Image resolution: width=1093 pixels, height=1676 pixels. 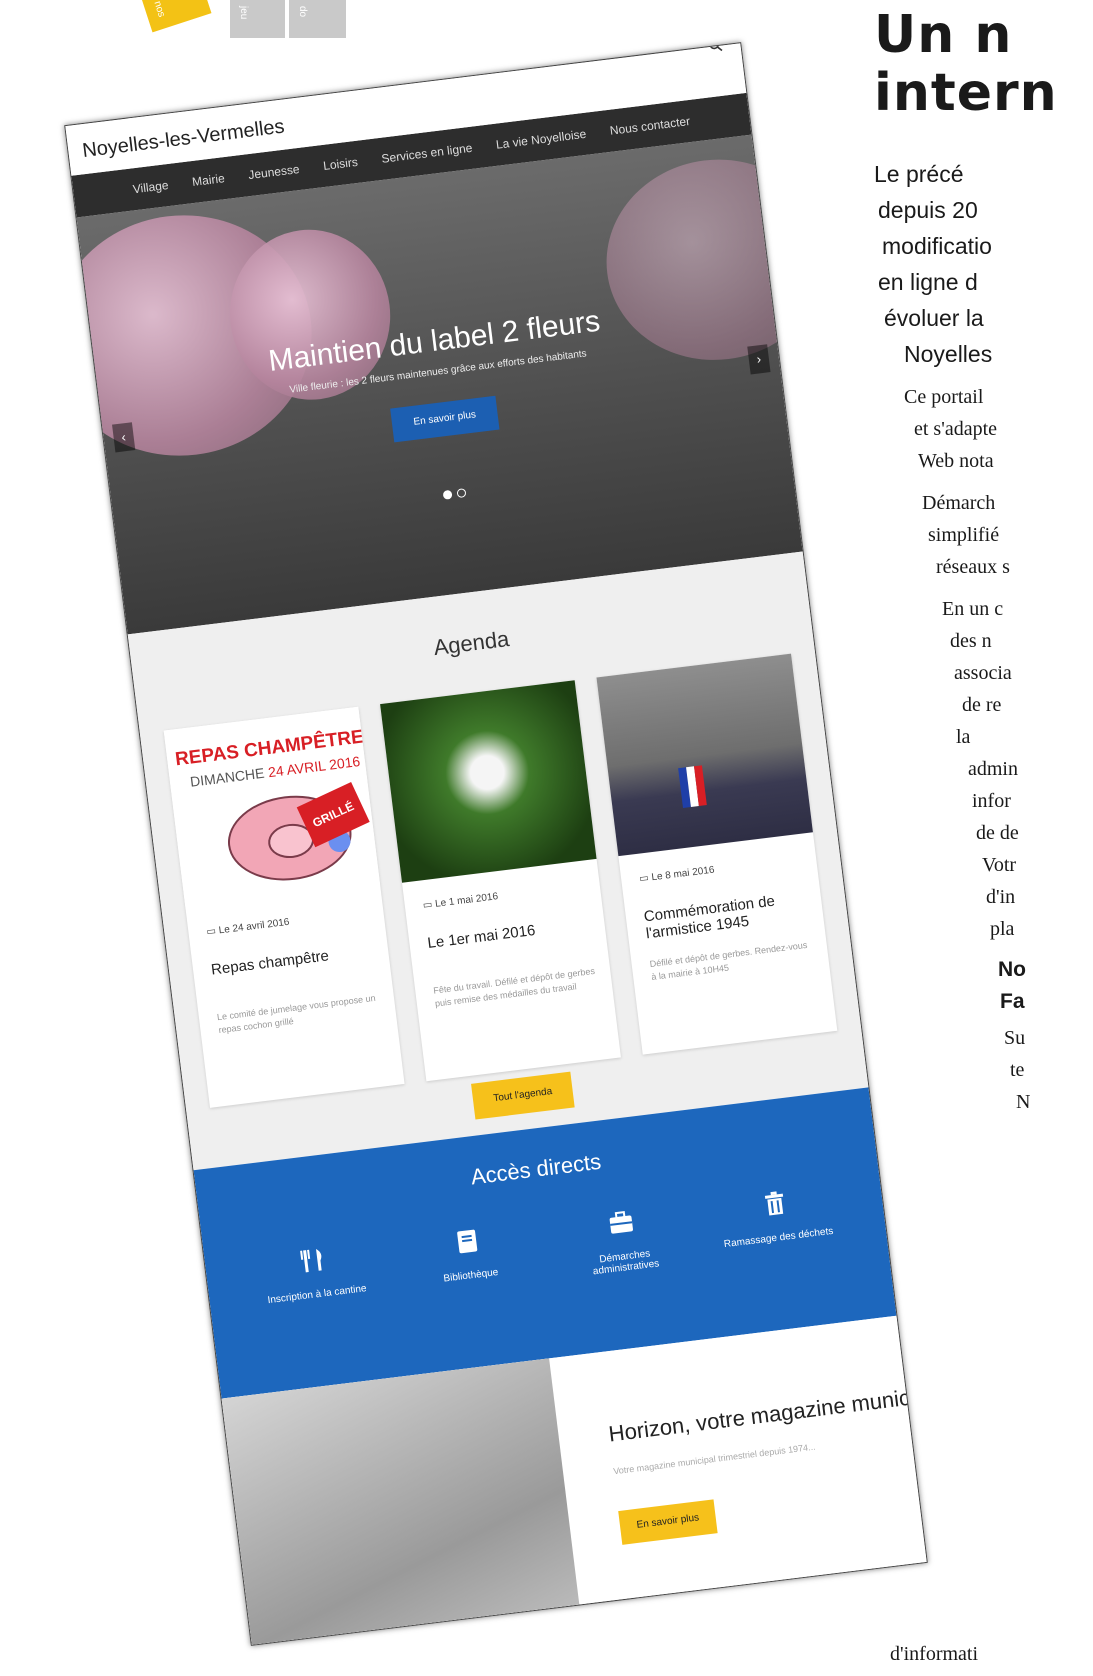 What do you see at coordinates (340, 164) in the screenshot?
I see `nav-item-loisirs: Loisirs` at bounding box center [340, 164].